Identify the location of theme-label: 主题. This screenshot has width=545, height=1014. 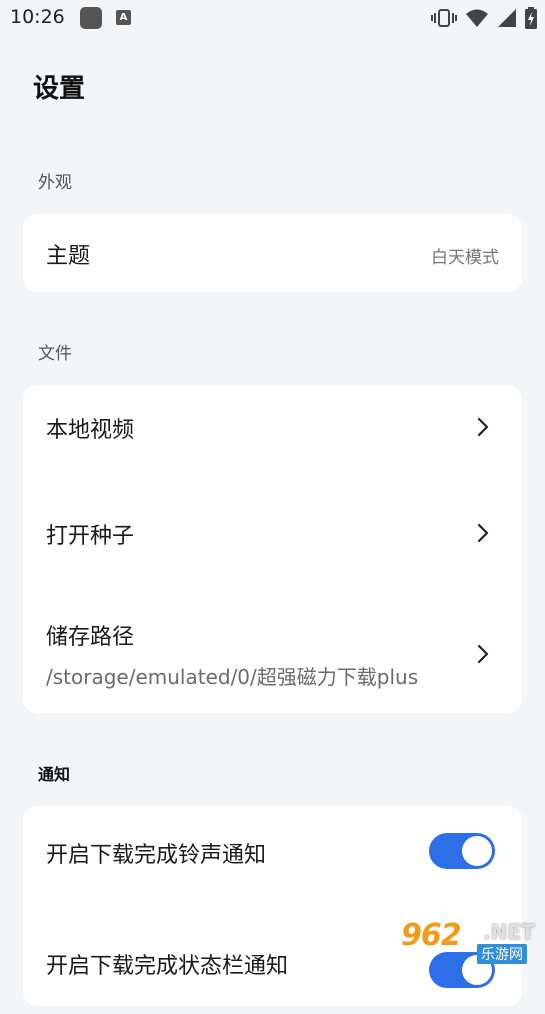
(68, 256).